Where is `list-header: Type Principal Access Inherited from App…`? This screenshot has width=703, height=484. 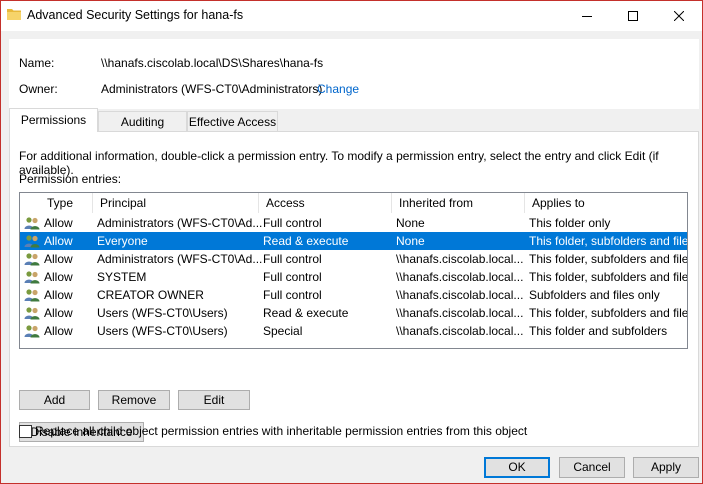
list-header: Type Principal Access Inherited from App… is located at coordinates (353, 203).